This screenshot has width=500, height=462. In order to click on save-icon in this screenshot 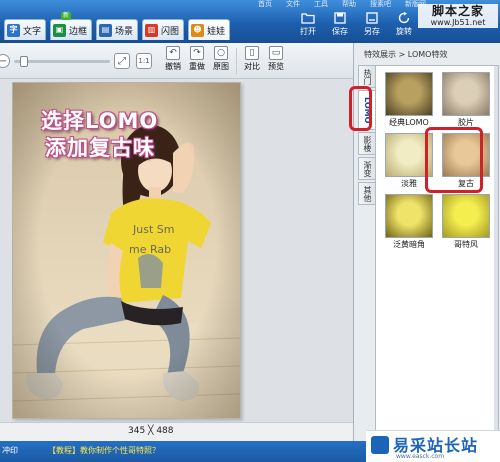, I will do `click(340, 18)`.